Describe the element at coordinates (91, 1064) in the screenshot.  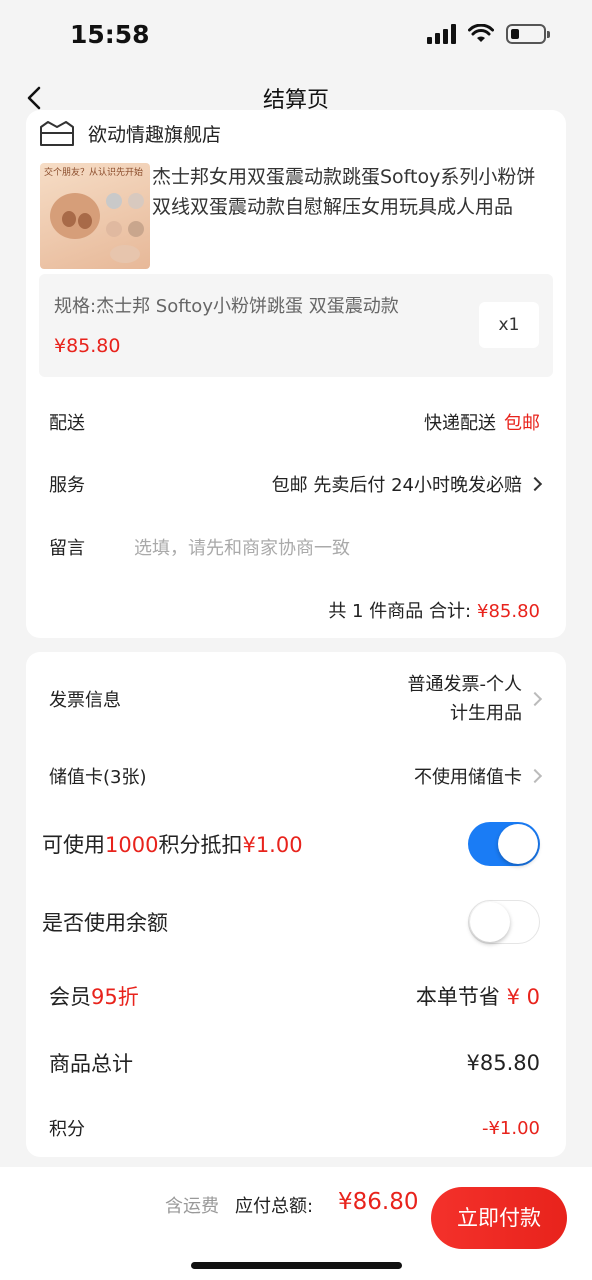
I see `goods-total-label: 商品总计` at that location.